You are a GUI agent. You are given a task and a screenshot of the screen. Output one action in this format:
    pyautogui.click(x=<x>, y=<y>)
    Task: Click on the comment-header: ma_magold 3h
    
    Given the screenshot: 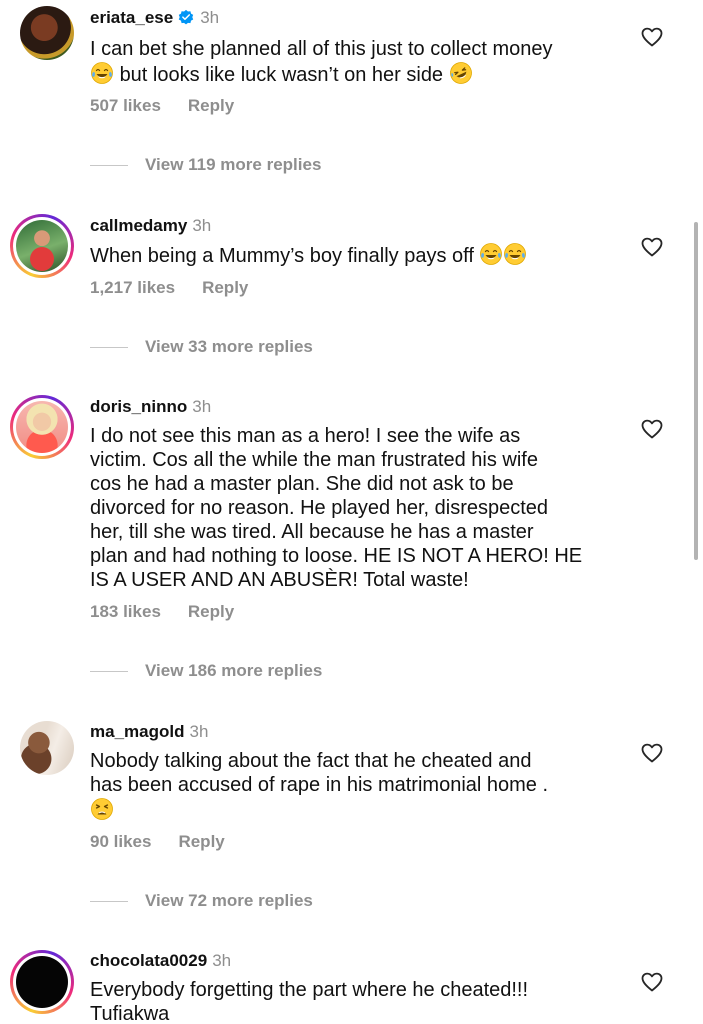 What is the action you would take?
    pyautogui.click(x=149, y=732)
    